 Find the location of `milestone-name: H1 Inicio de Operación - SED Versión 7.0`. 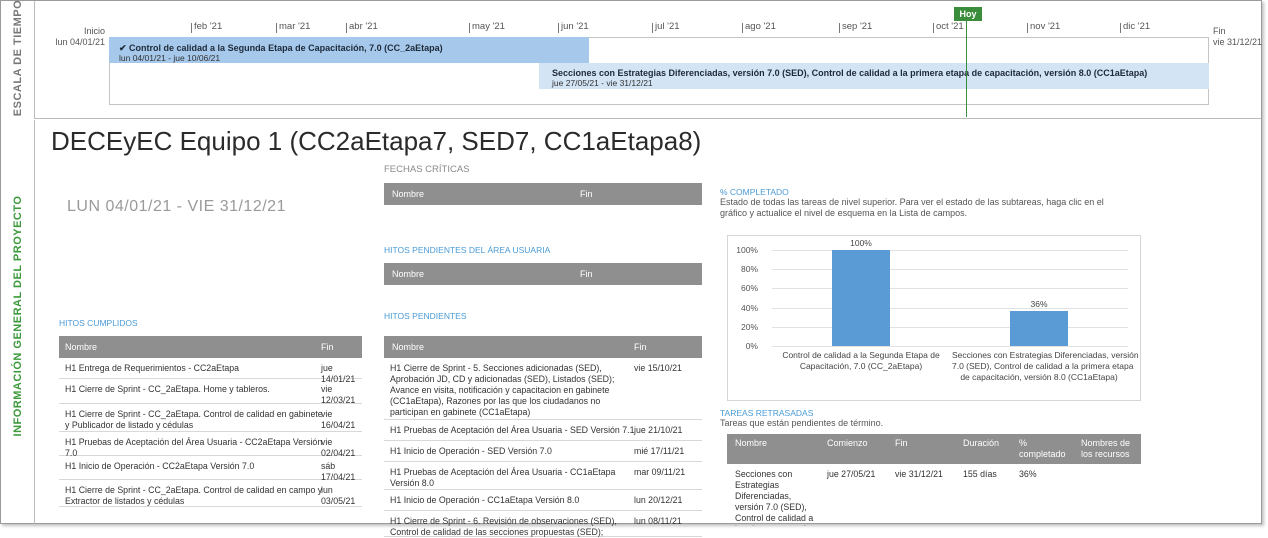

milestone-name: H1 Inicio de Operación - SED Versión 7.0 is located at coordinates (471, 451).